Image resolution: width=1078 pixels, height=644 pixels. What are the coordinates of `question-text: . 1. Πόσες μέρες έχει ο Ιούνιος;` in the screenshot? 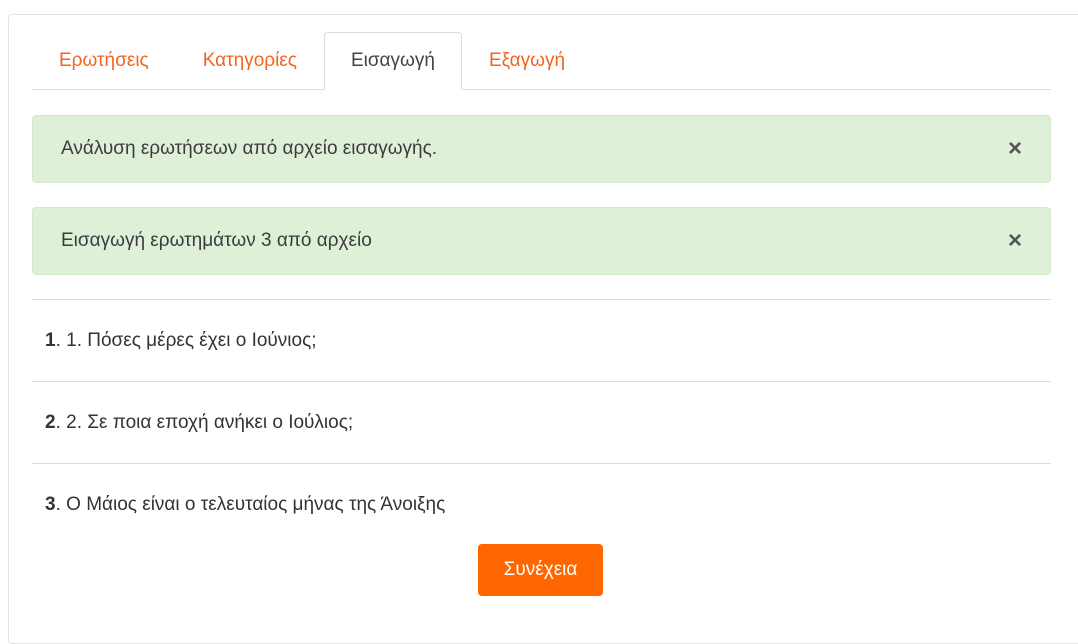 It's located at (186, 340).